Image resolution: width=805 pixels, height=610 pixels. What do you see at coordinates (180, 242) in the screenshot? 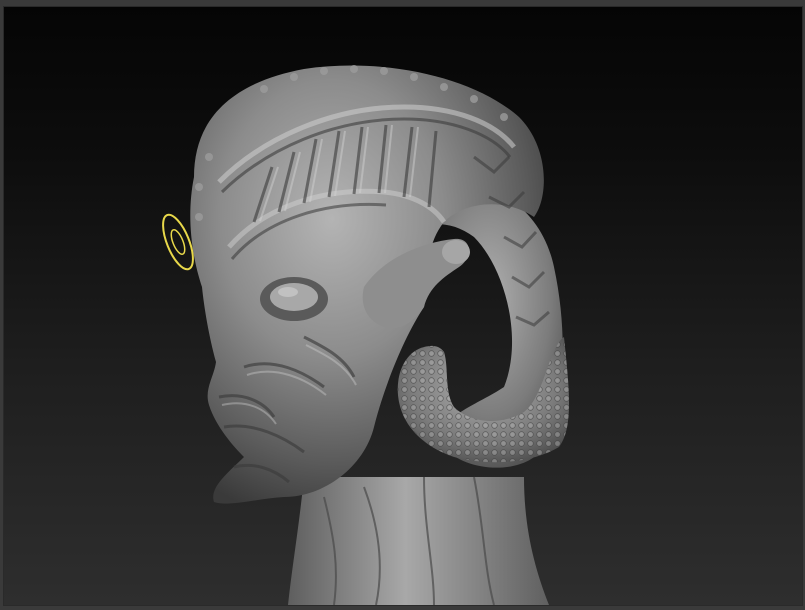
I see `brush-cursor-icon` at bounding box center [180, 242].